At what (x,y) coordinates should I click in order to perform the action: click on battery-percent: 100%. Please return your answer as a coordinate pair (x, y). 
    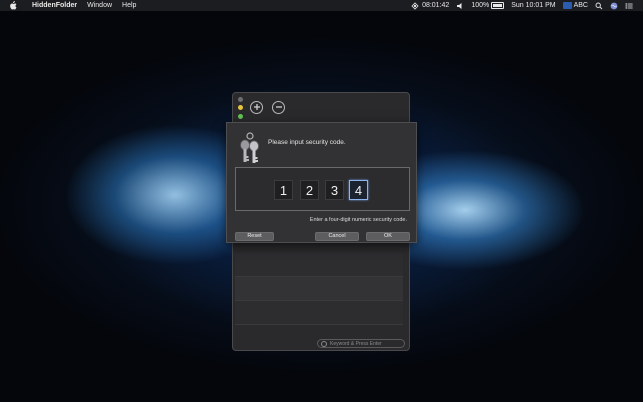
    Looking at the image, I should click on (480, 5).